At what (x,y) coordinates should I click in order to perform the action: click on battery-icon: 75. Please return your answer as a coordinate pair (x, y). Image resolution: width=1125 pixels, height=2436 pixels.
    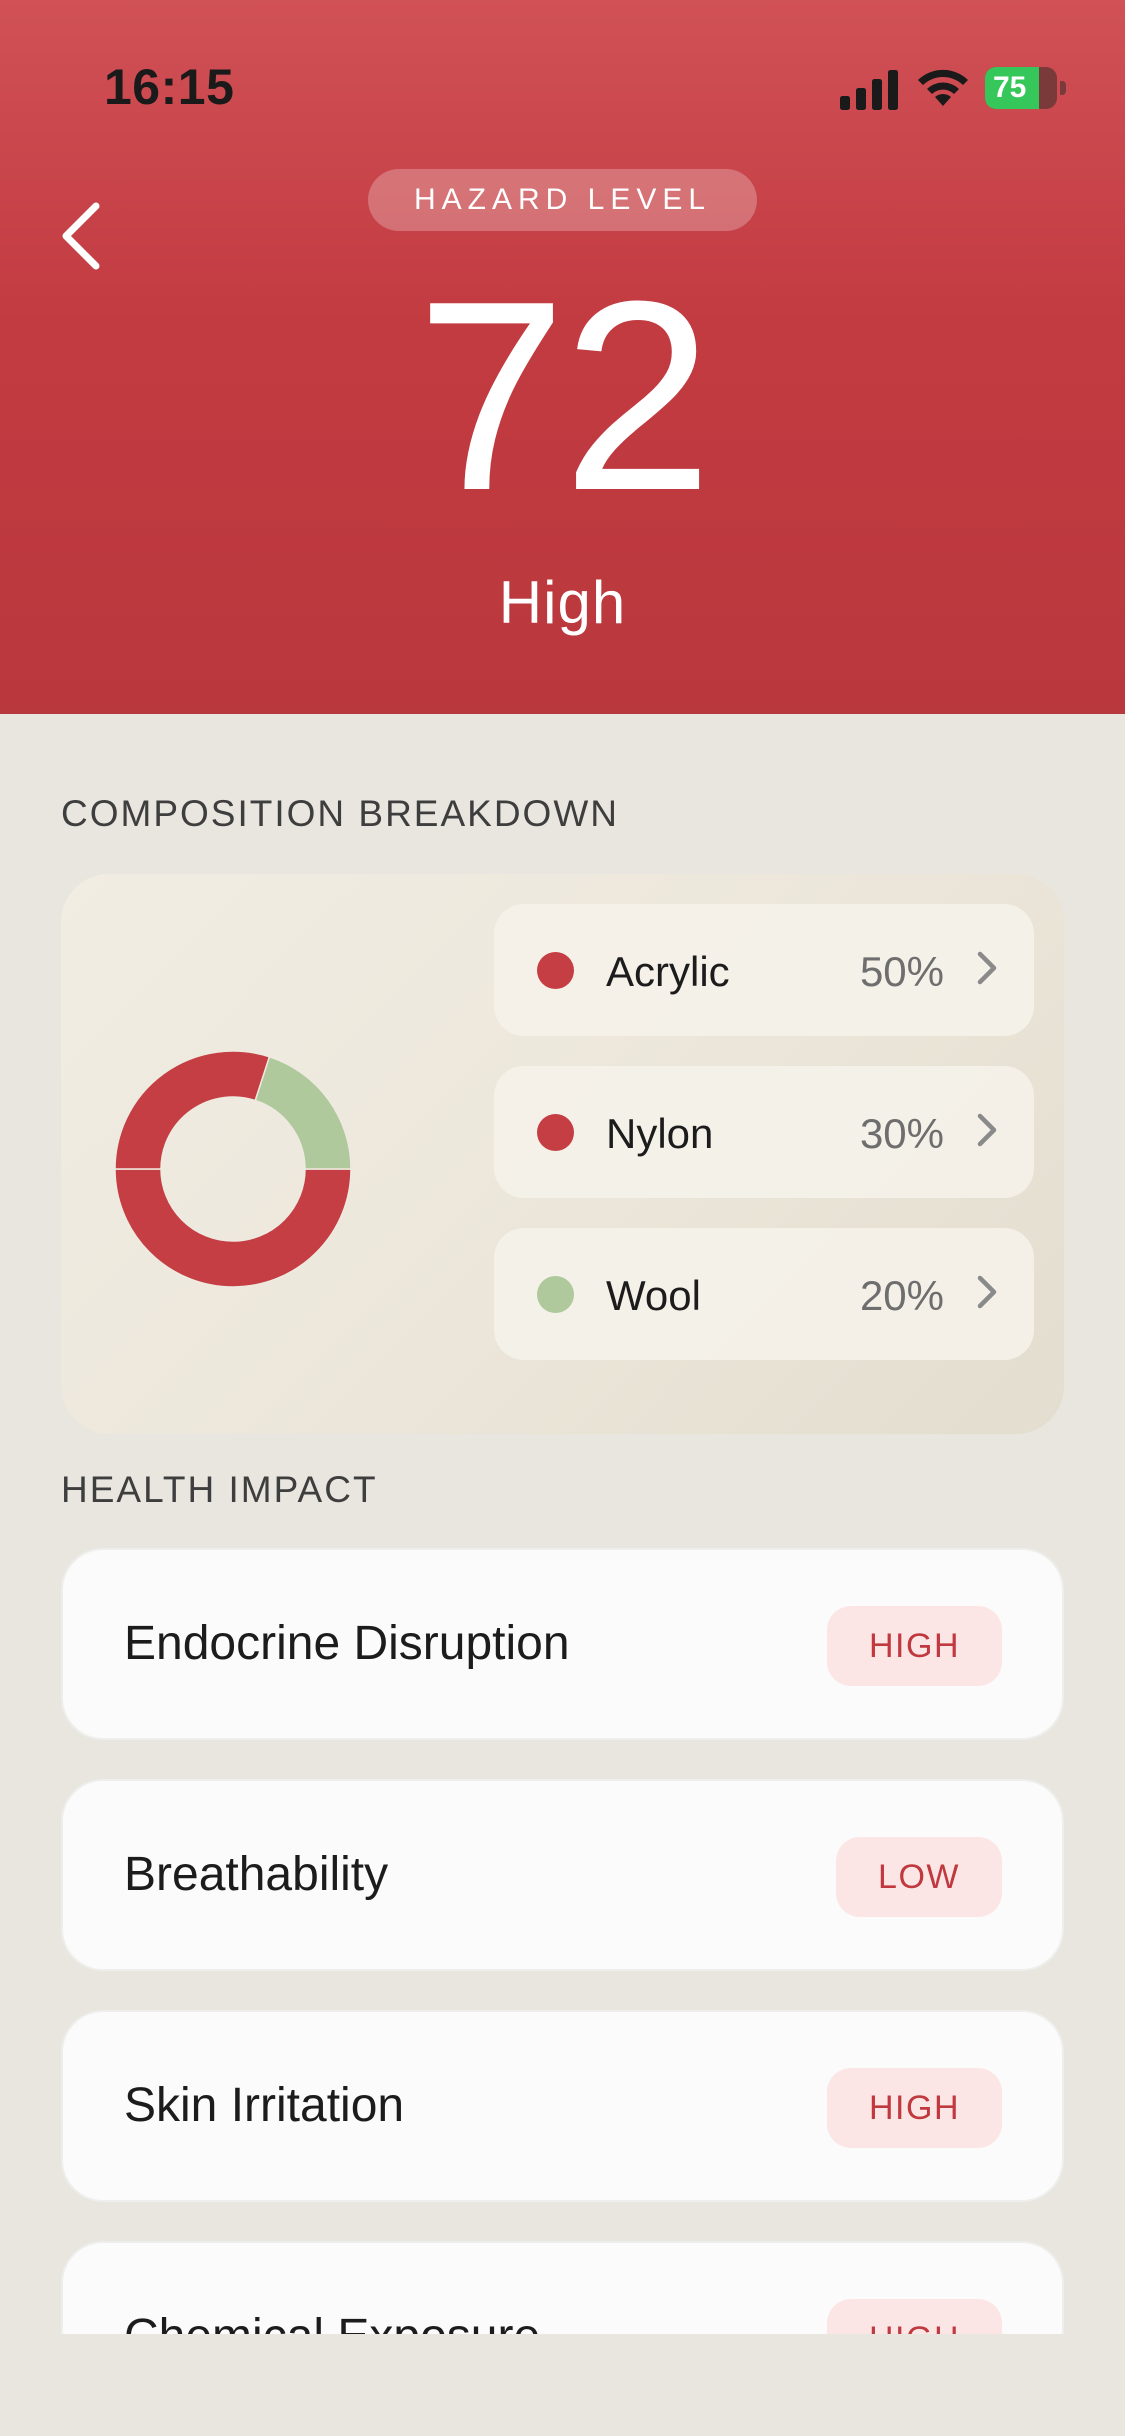
    Looking at the image, I should click on (1026, 88).